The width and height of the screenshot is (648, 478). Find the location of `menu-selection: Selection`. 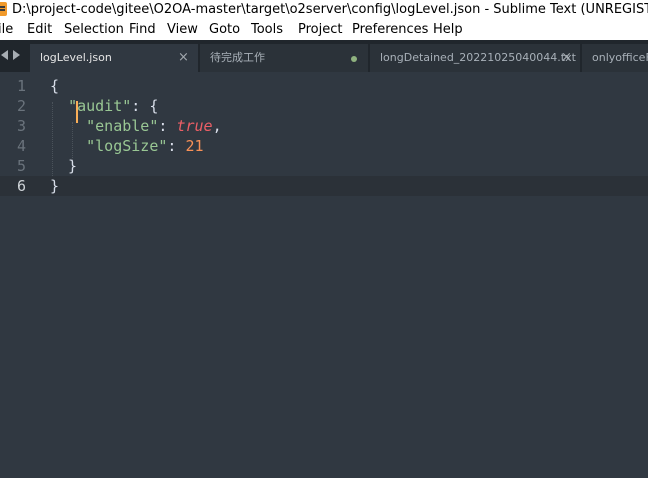

menu-selection: Selection is located at coordinates (94, 29).